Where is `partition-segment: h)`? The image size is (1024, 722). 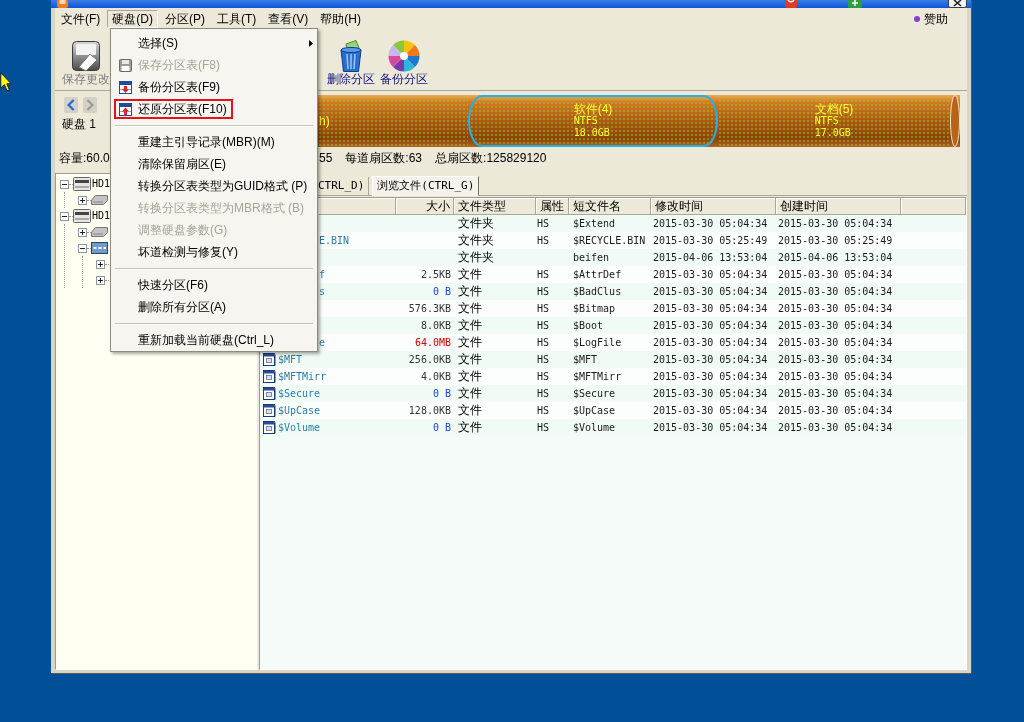 partition-segment: h) is located at coordinates (393, 121).